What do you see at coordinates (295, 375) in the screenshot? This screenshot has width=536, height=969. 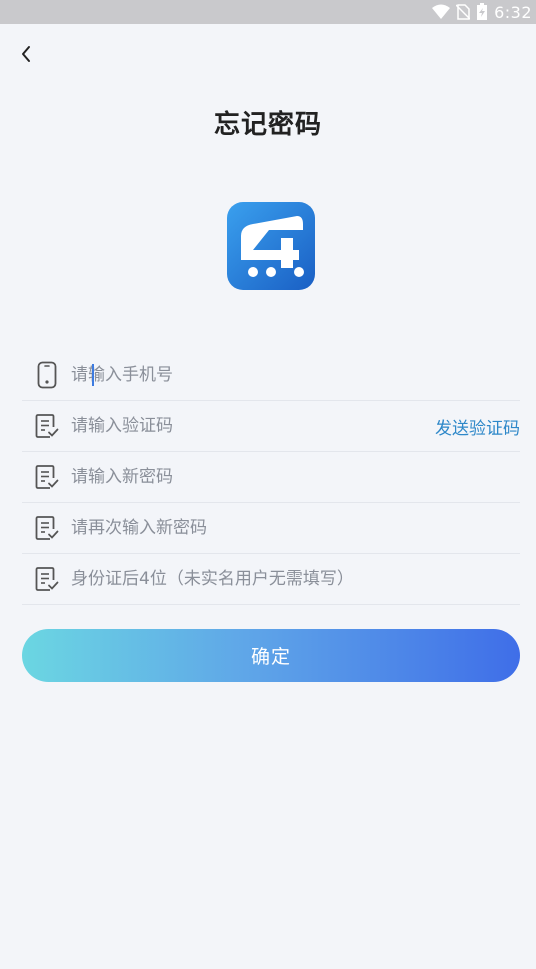 I see `phone-input` at bounding box center [295, 375].